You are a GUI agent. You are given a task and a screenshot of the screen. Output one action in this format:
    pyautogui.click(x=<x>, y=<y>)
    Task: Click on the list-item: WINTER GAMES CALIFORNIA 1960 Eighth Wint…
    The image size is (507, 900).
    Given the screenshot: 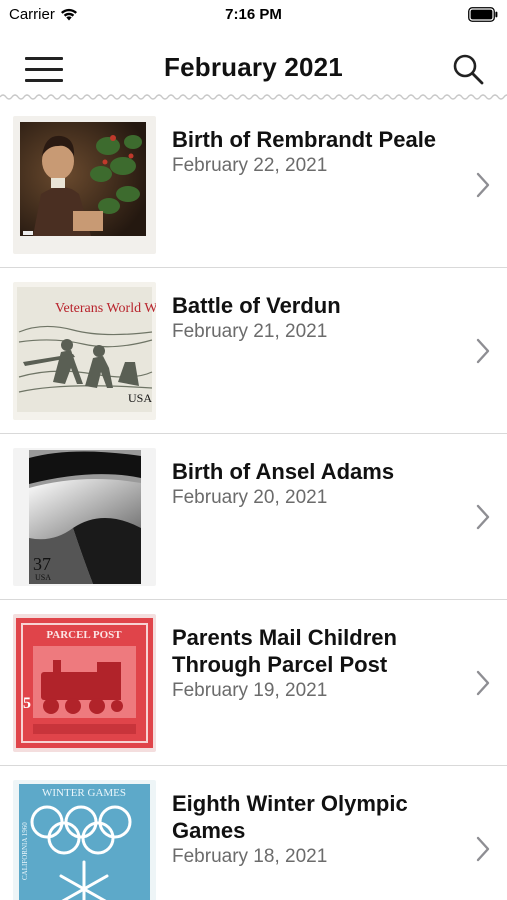 What is the action you would take?
    pyautogui.click(x=253, y=833)
    